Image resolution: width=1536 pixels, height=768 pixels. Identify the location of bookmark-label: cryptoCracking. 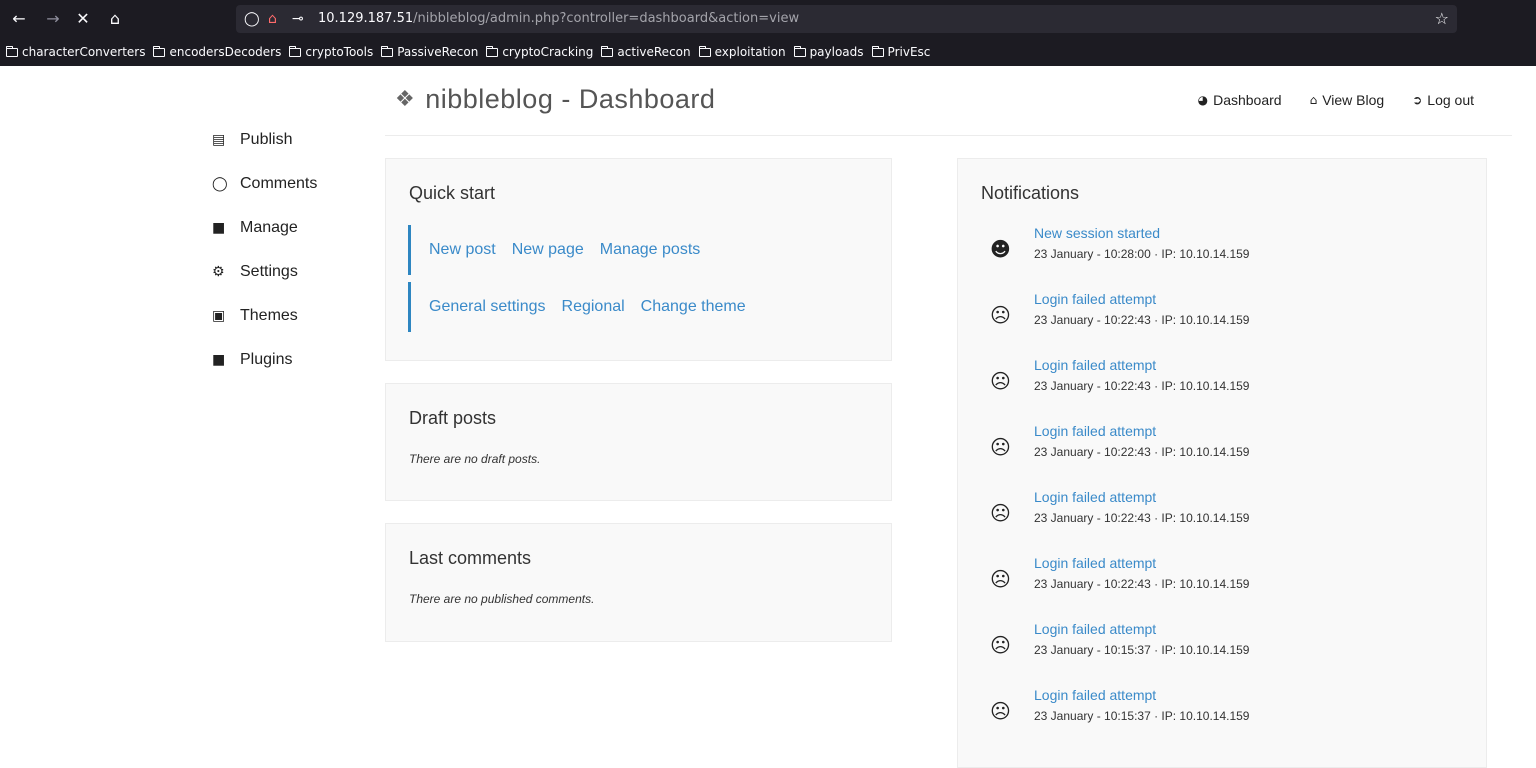
(548, 52).